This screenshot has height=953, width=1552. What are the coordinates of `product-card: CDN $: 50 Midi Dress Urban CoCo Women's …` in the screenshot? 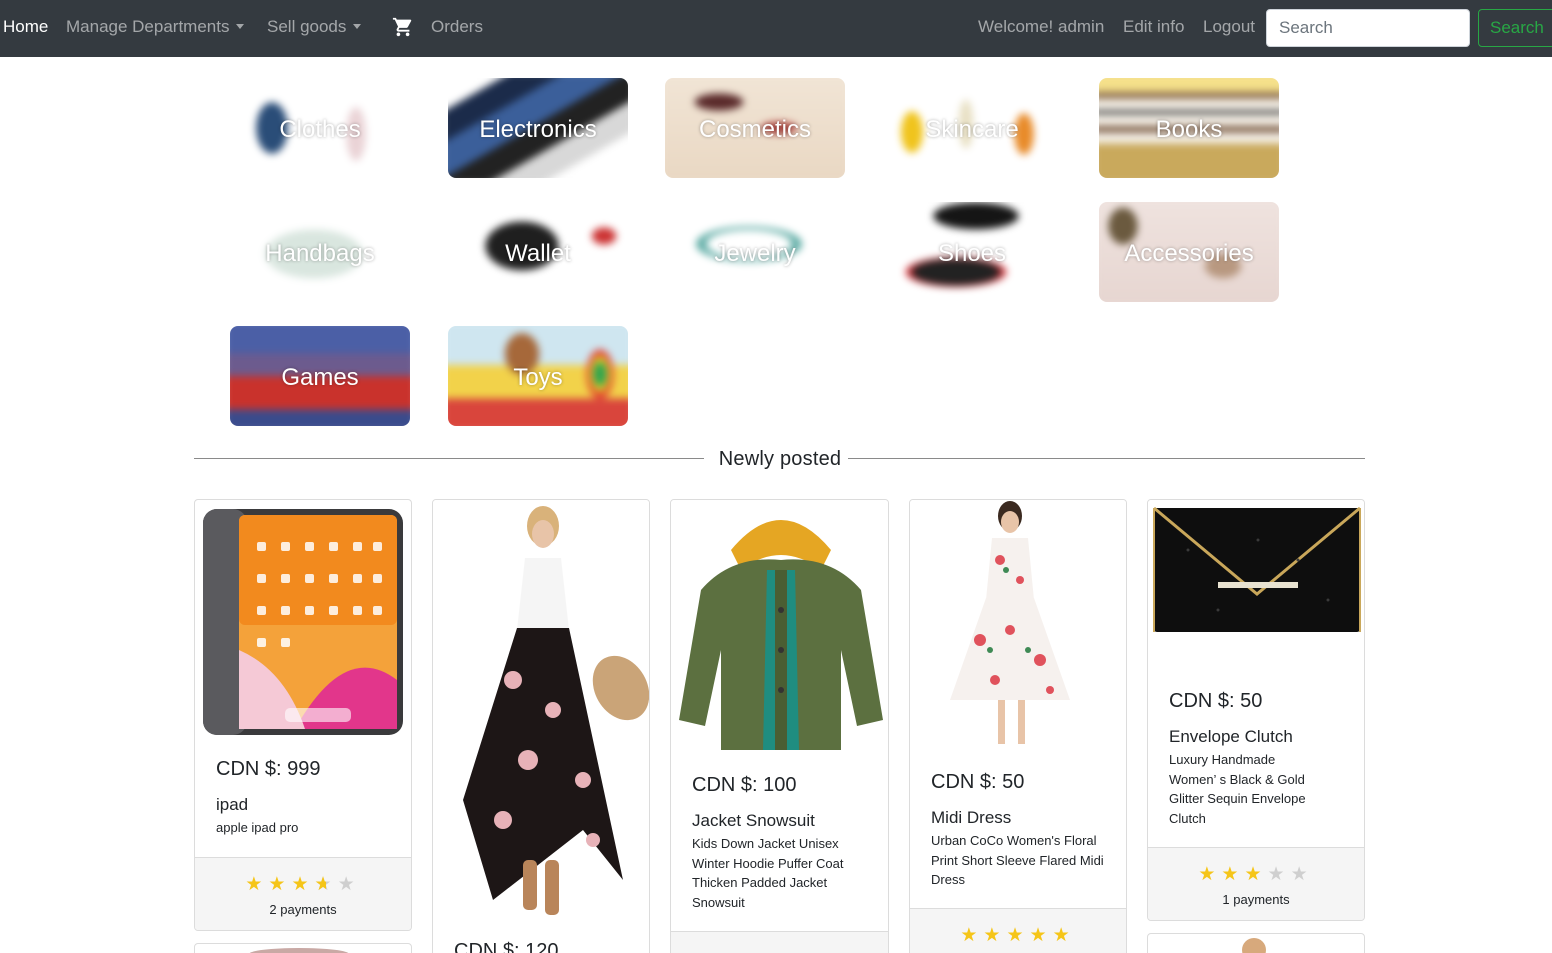 It's located at (1018, 726).